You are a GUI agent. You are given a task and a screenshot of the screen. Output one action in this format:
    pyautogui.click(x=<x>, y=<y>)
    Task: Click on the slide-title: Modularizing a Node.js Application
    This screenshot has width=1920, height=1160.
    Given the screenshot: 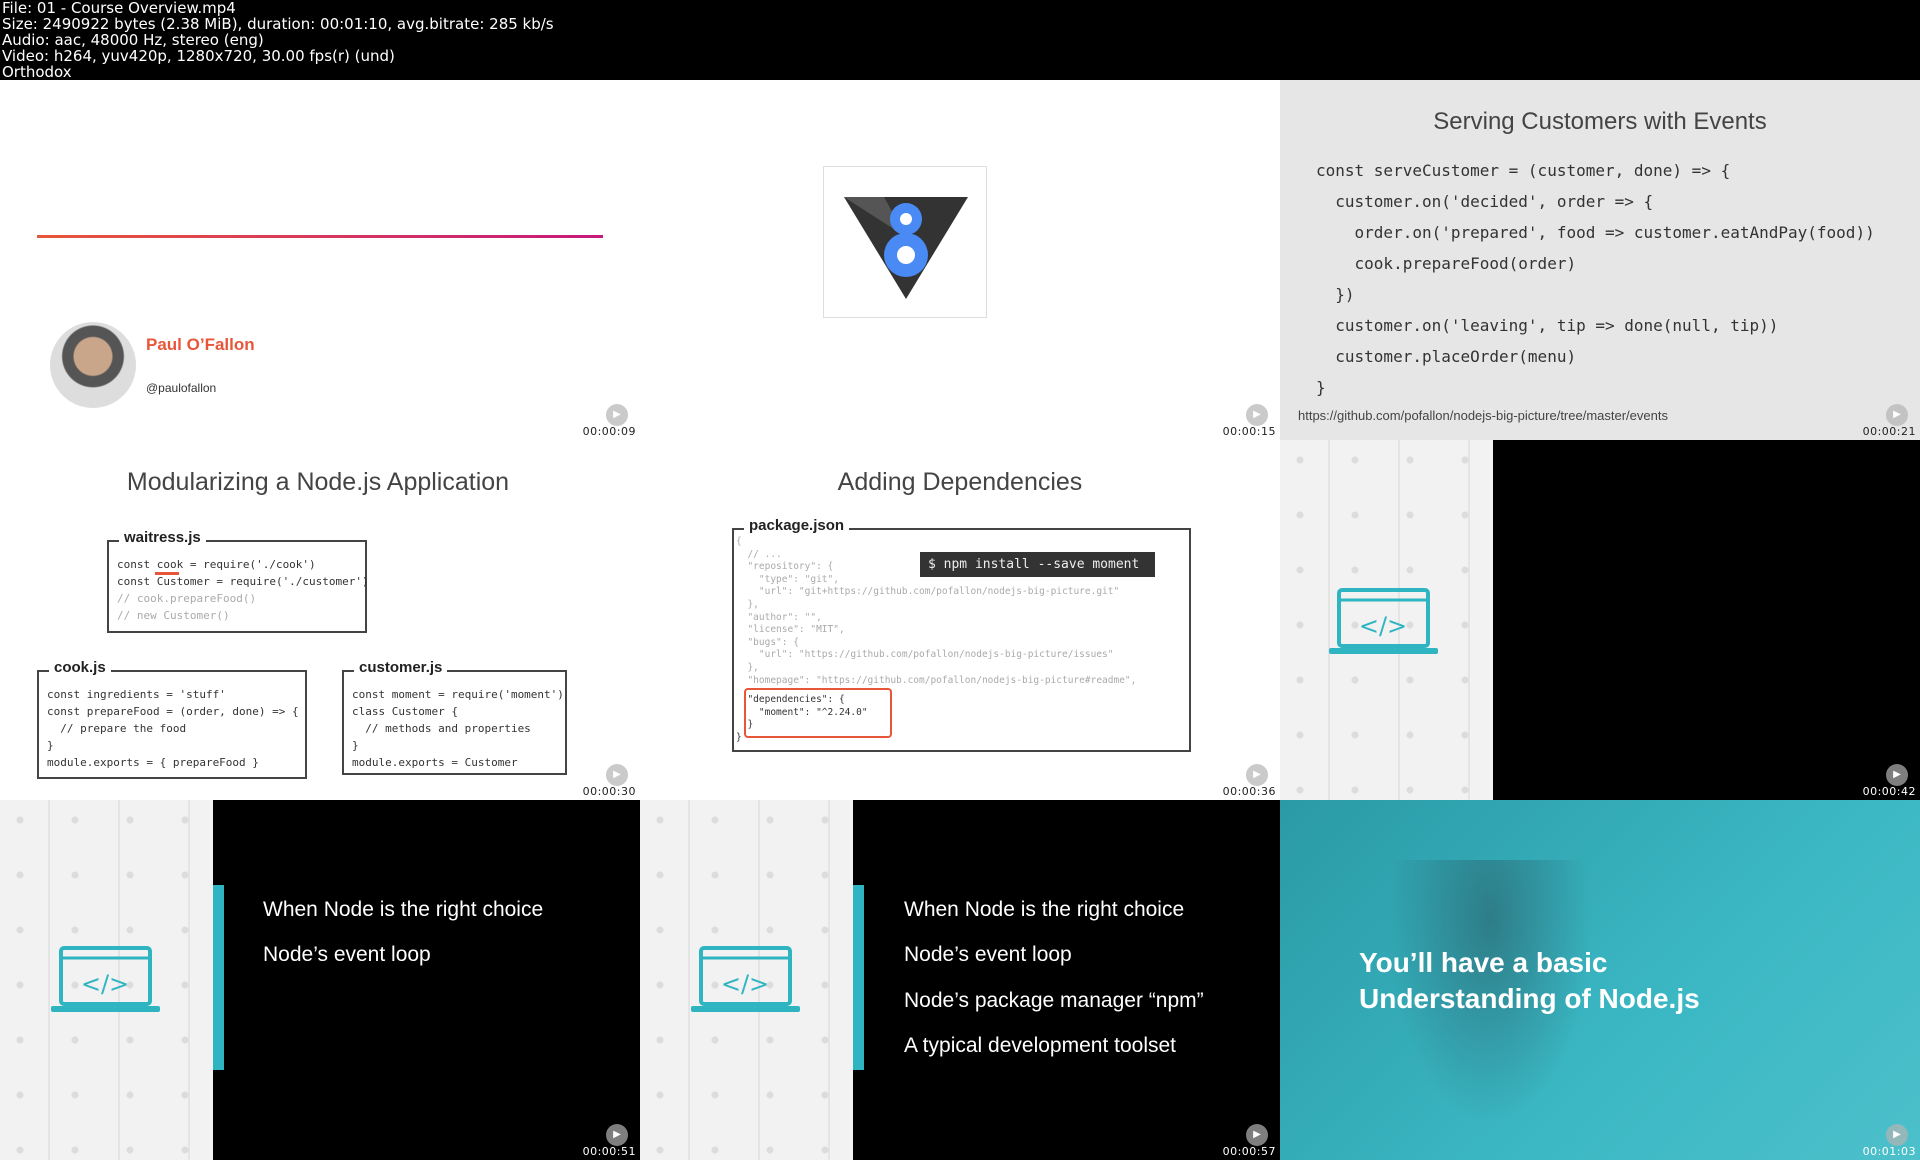 What is the action you would take?
    pyautogui.click(x=318, y=482)
    